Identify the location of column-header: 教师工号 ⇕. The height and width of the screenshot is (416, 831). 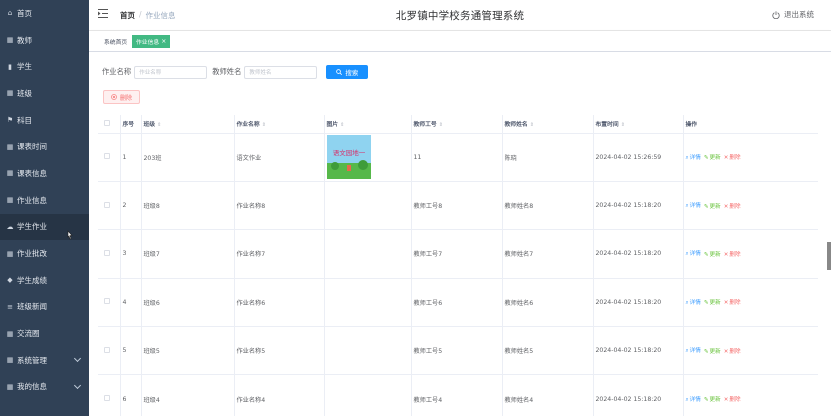
(457, 124).